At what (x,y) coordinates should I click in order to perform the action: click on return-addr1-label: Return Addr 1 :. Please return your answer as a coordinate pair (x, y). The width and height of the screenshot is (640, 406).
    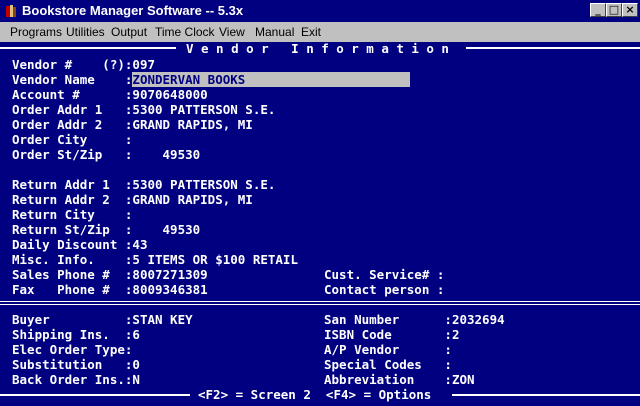
    Looking at the image, I should click on (72, 184).